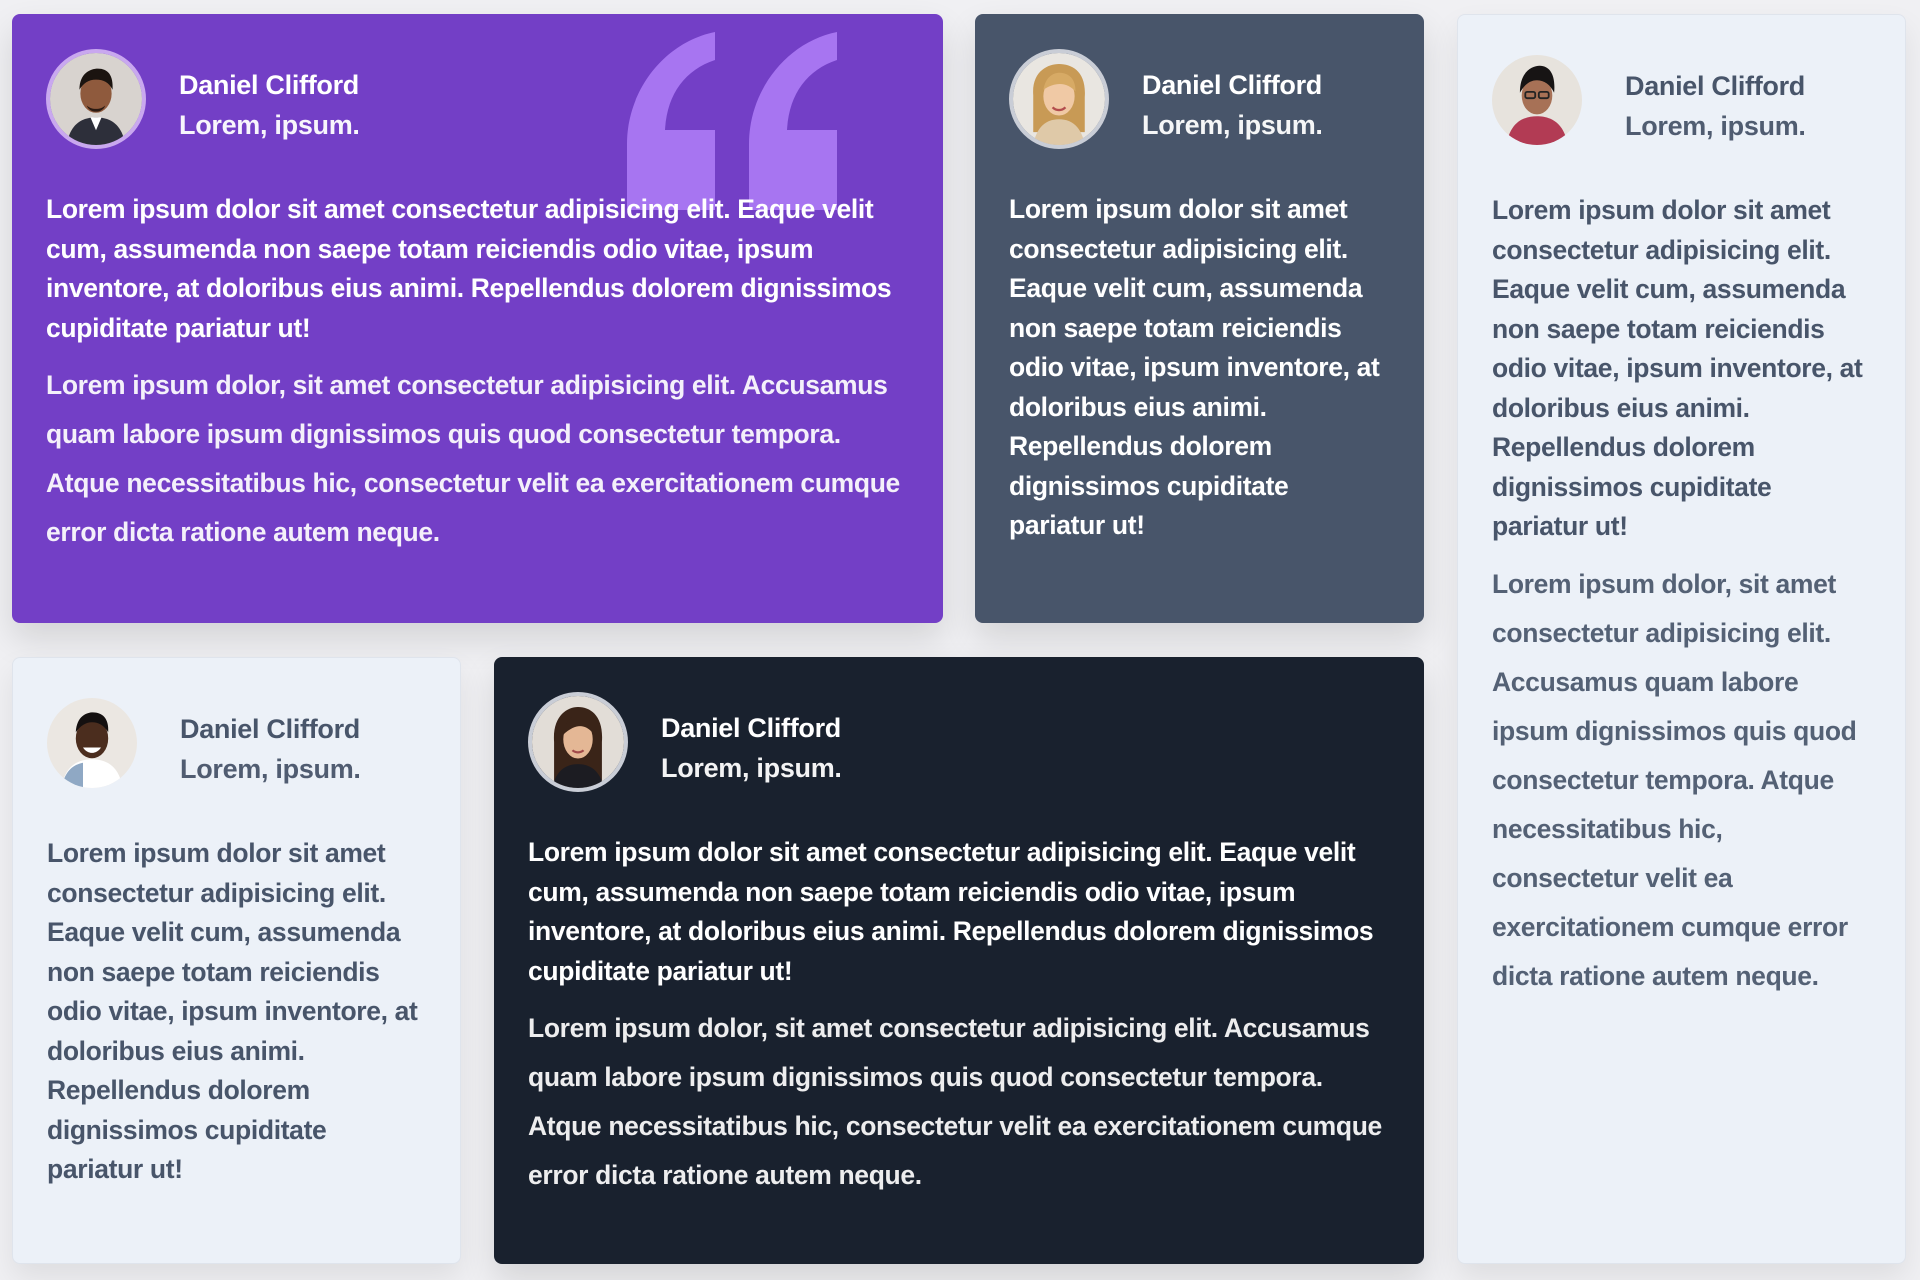 Image resolution: width=1920 pixels, height=1280 pixels. What do you see at coordinates (732, 121) in the screenshot?
I see `quotation-mark-icon` at bounding box center [732, 121].